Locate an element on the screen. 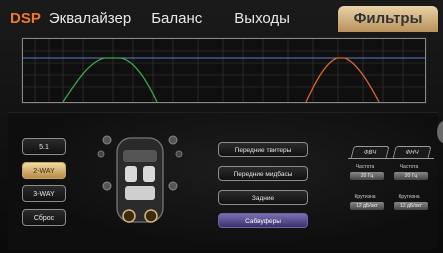  front-midbass-button: Передние мидбасы is located at coordinates (263, 173).